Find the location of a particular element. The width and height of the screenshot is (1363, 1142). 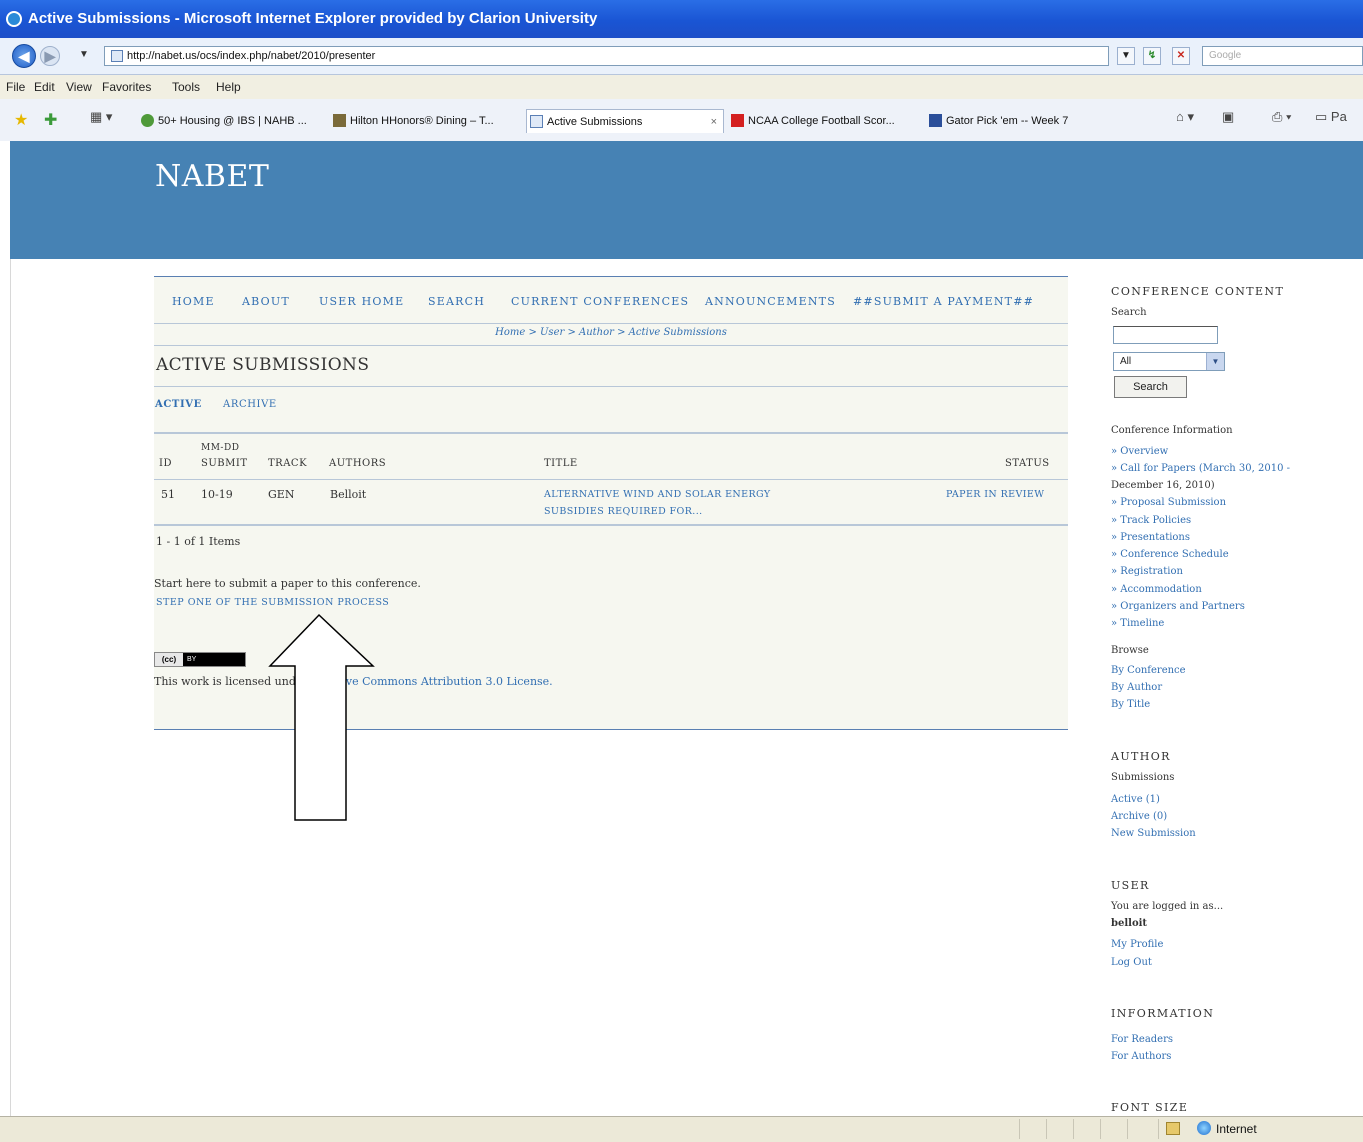

page-menu-button: ▭ Pa is located at coordinates (1331, 117).